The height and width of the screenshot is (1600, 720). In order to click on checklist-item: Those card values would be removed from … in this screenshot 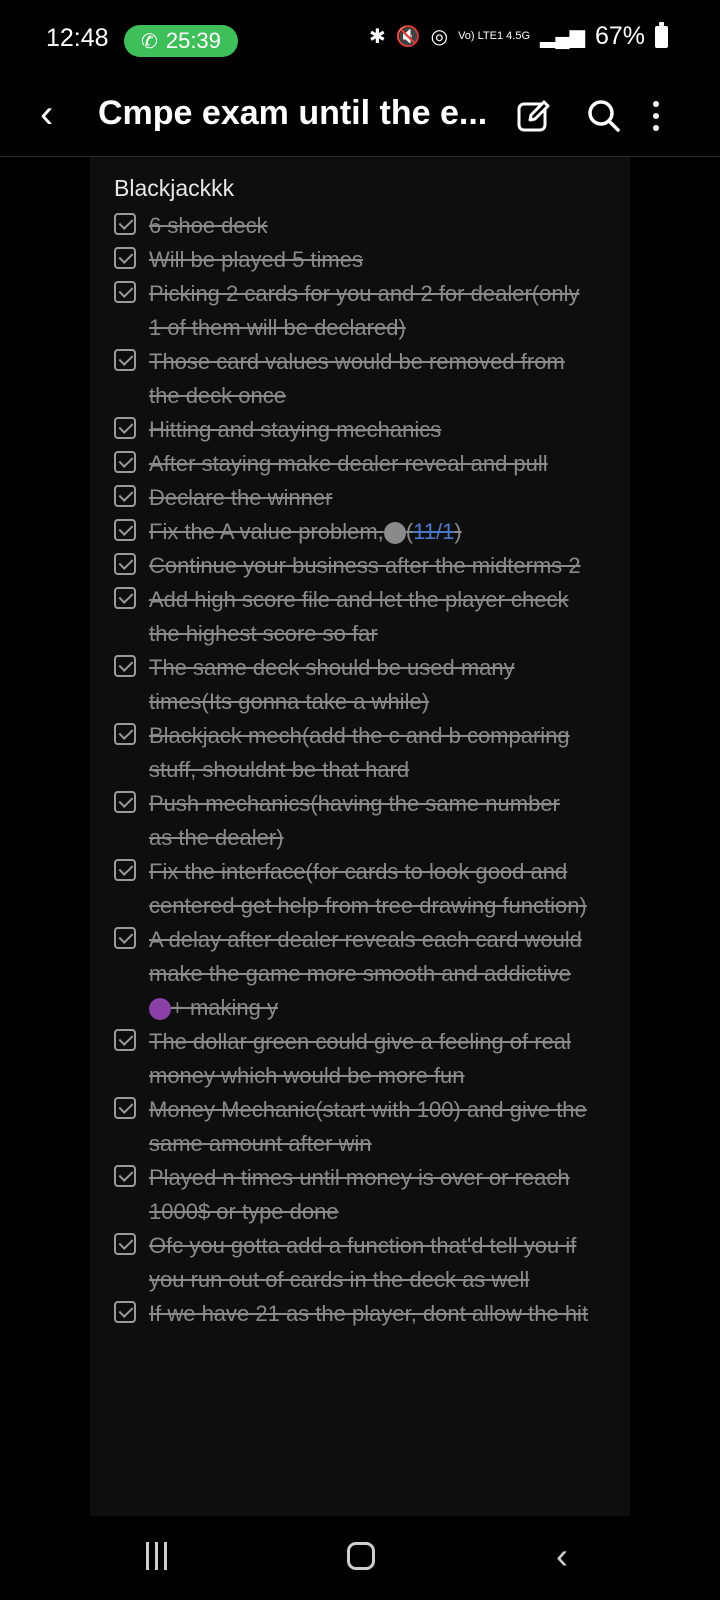, I will do `click(364, 379)`.